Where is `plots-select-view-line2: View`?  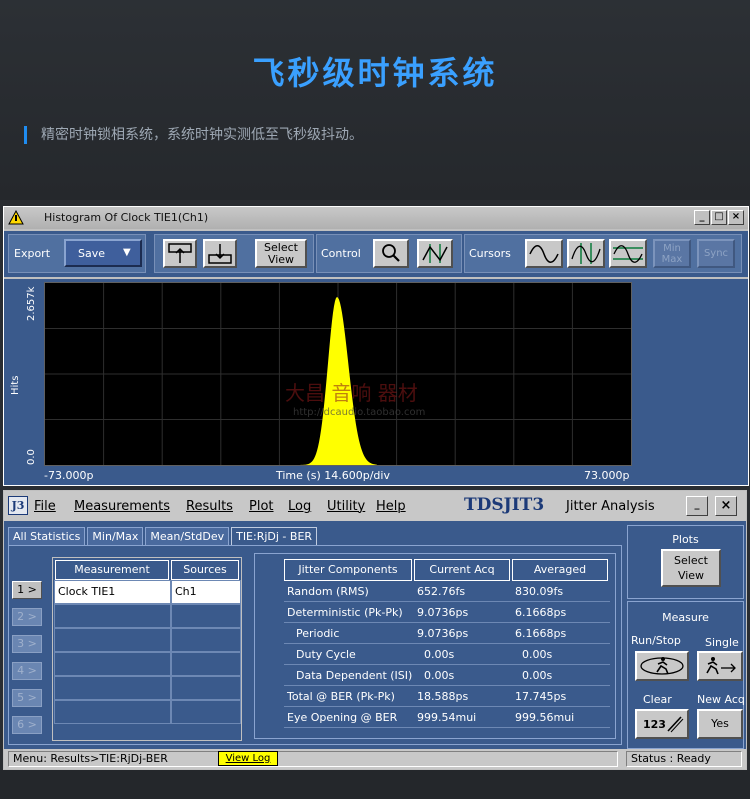
plots-select-view-line2: View is located at coordinates (691, 575).